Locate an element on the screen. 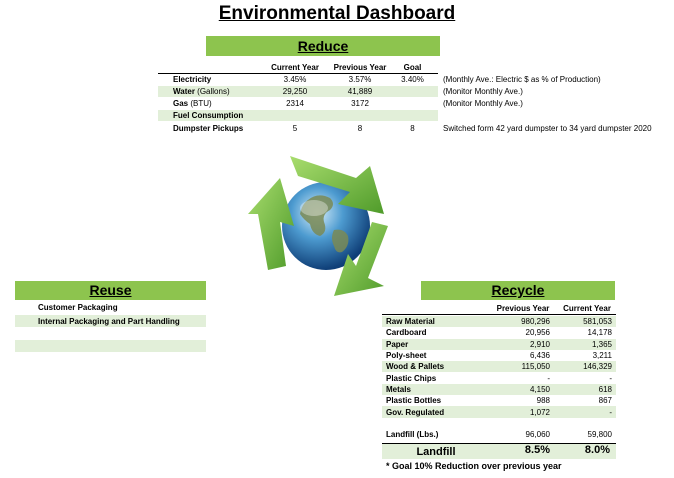 The height and width of the screenshot is (478, 674). recycle-footnote: * Goal 10% Reduction over previous year is located at coordinates (474, 466).